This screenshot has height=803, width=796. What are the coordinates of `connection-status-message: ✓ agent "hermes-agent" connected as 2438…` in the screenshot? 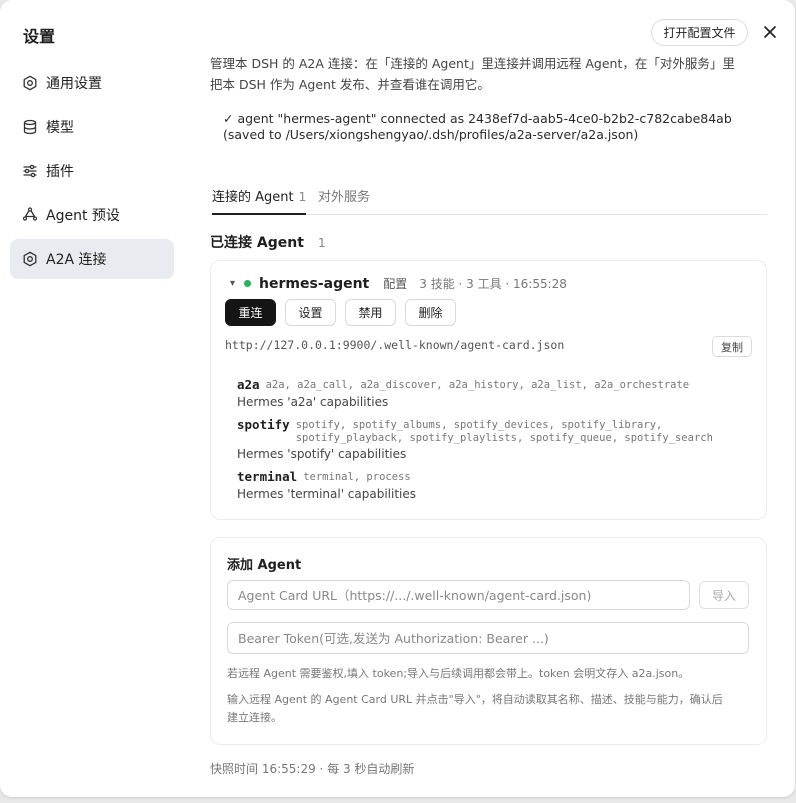 It's located at (495, 127).